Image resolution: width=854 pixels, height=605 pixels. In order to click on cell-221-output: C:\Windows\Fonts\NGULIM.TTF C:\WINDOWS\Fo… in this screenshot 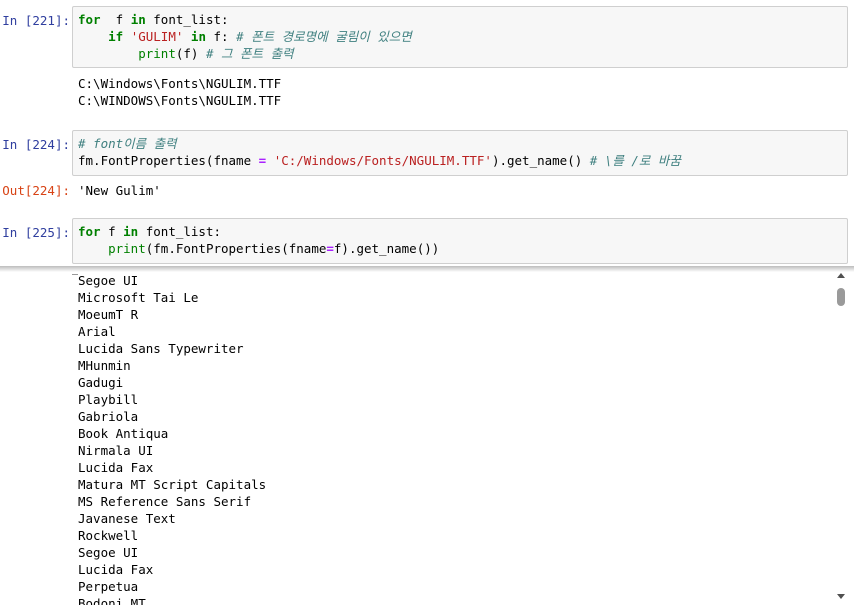, I will do `click(179, 92)`.